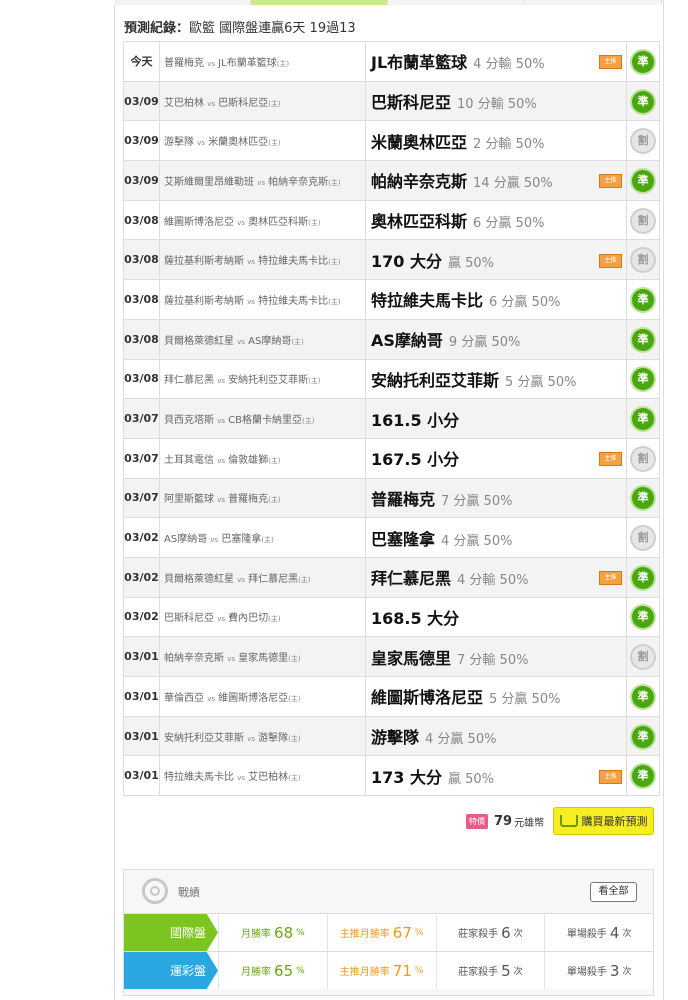  I want to click on pick-name: AS摩納哥, so click(407, 341).